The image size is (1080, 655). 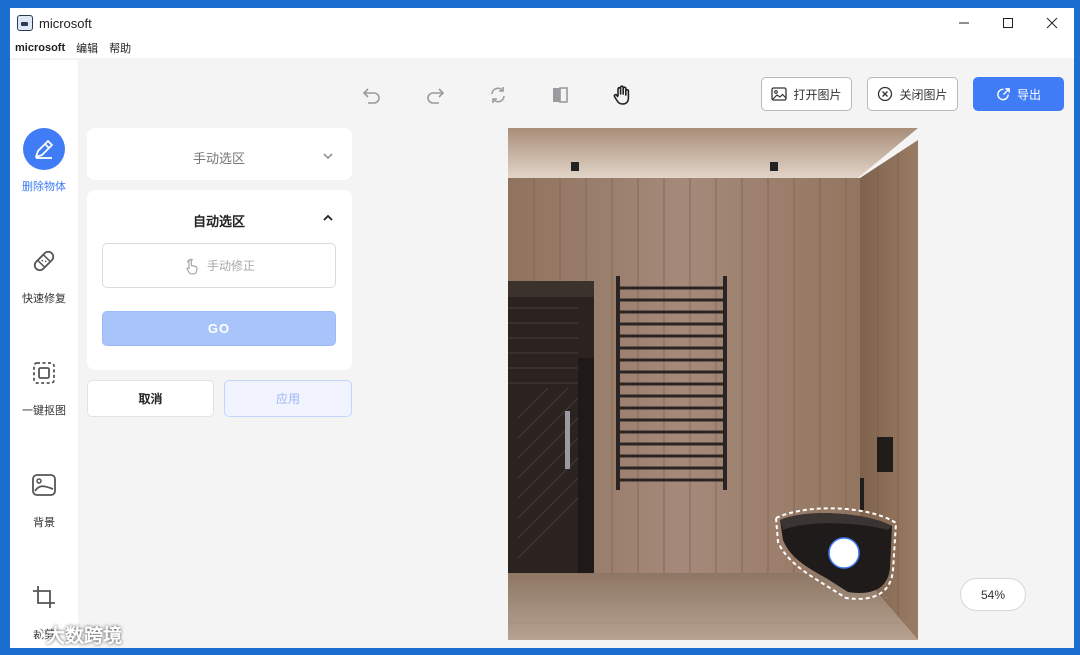 I want to click on apply-button: 应用, so click(x=288, y=398).